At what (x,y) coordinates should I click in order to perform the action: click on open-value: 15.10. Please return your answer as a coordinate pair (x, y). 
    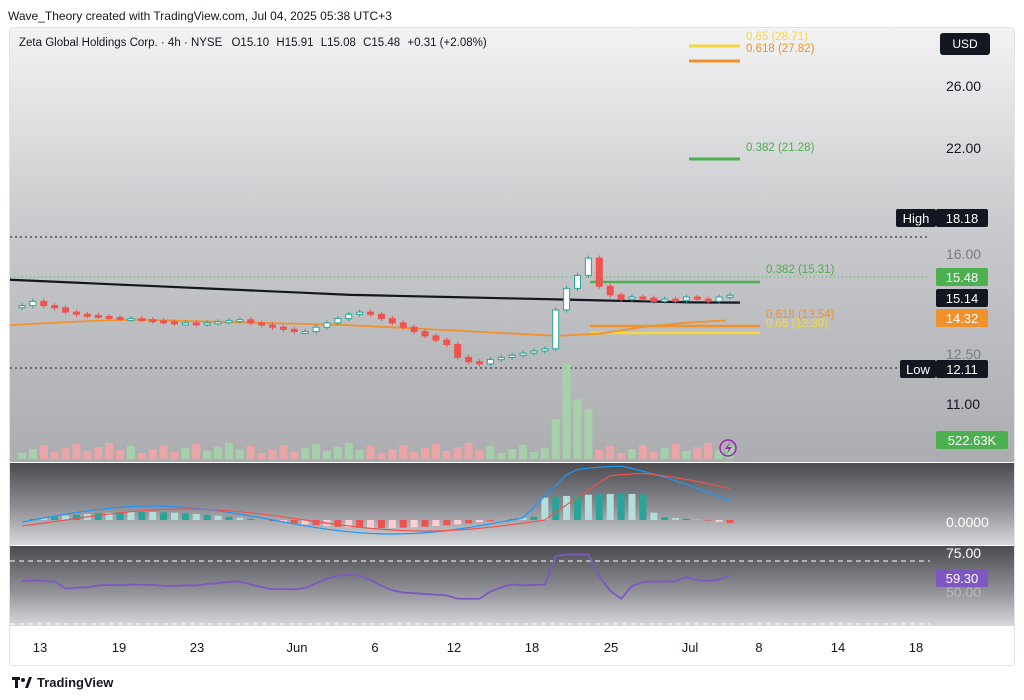
    Looking at the image, I should click on (255, 43).